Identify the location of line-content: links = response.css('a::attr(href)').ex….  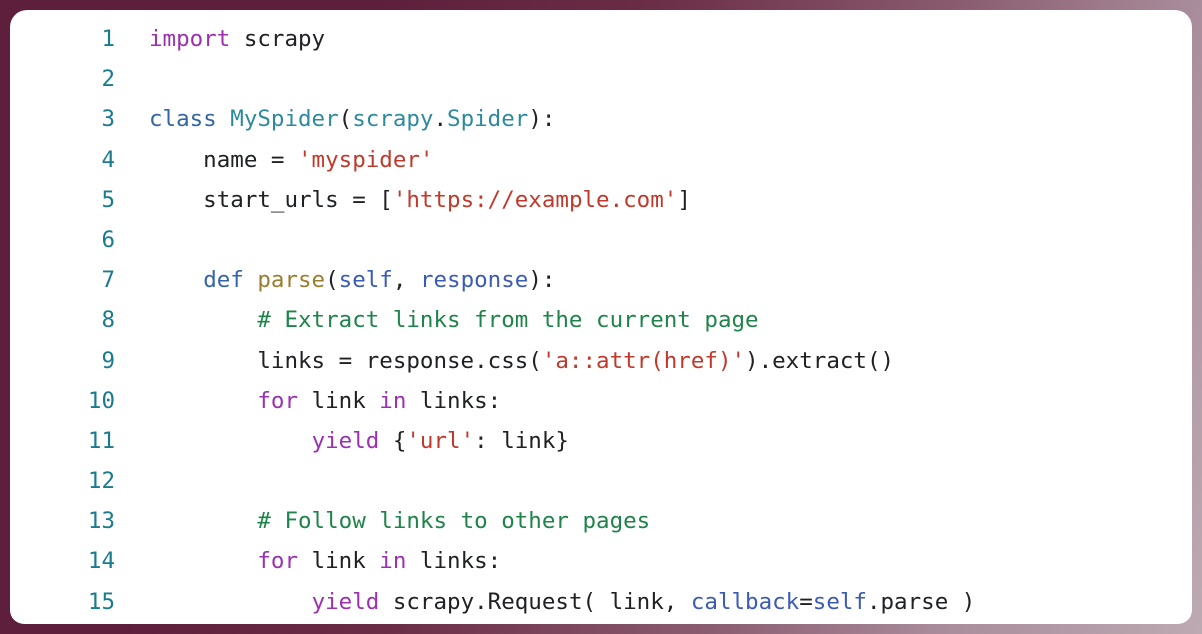
(653, 361).